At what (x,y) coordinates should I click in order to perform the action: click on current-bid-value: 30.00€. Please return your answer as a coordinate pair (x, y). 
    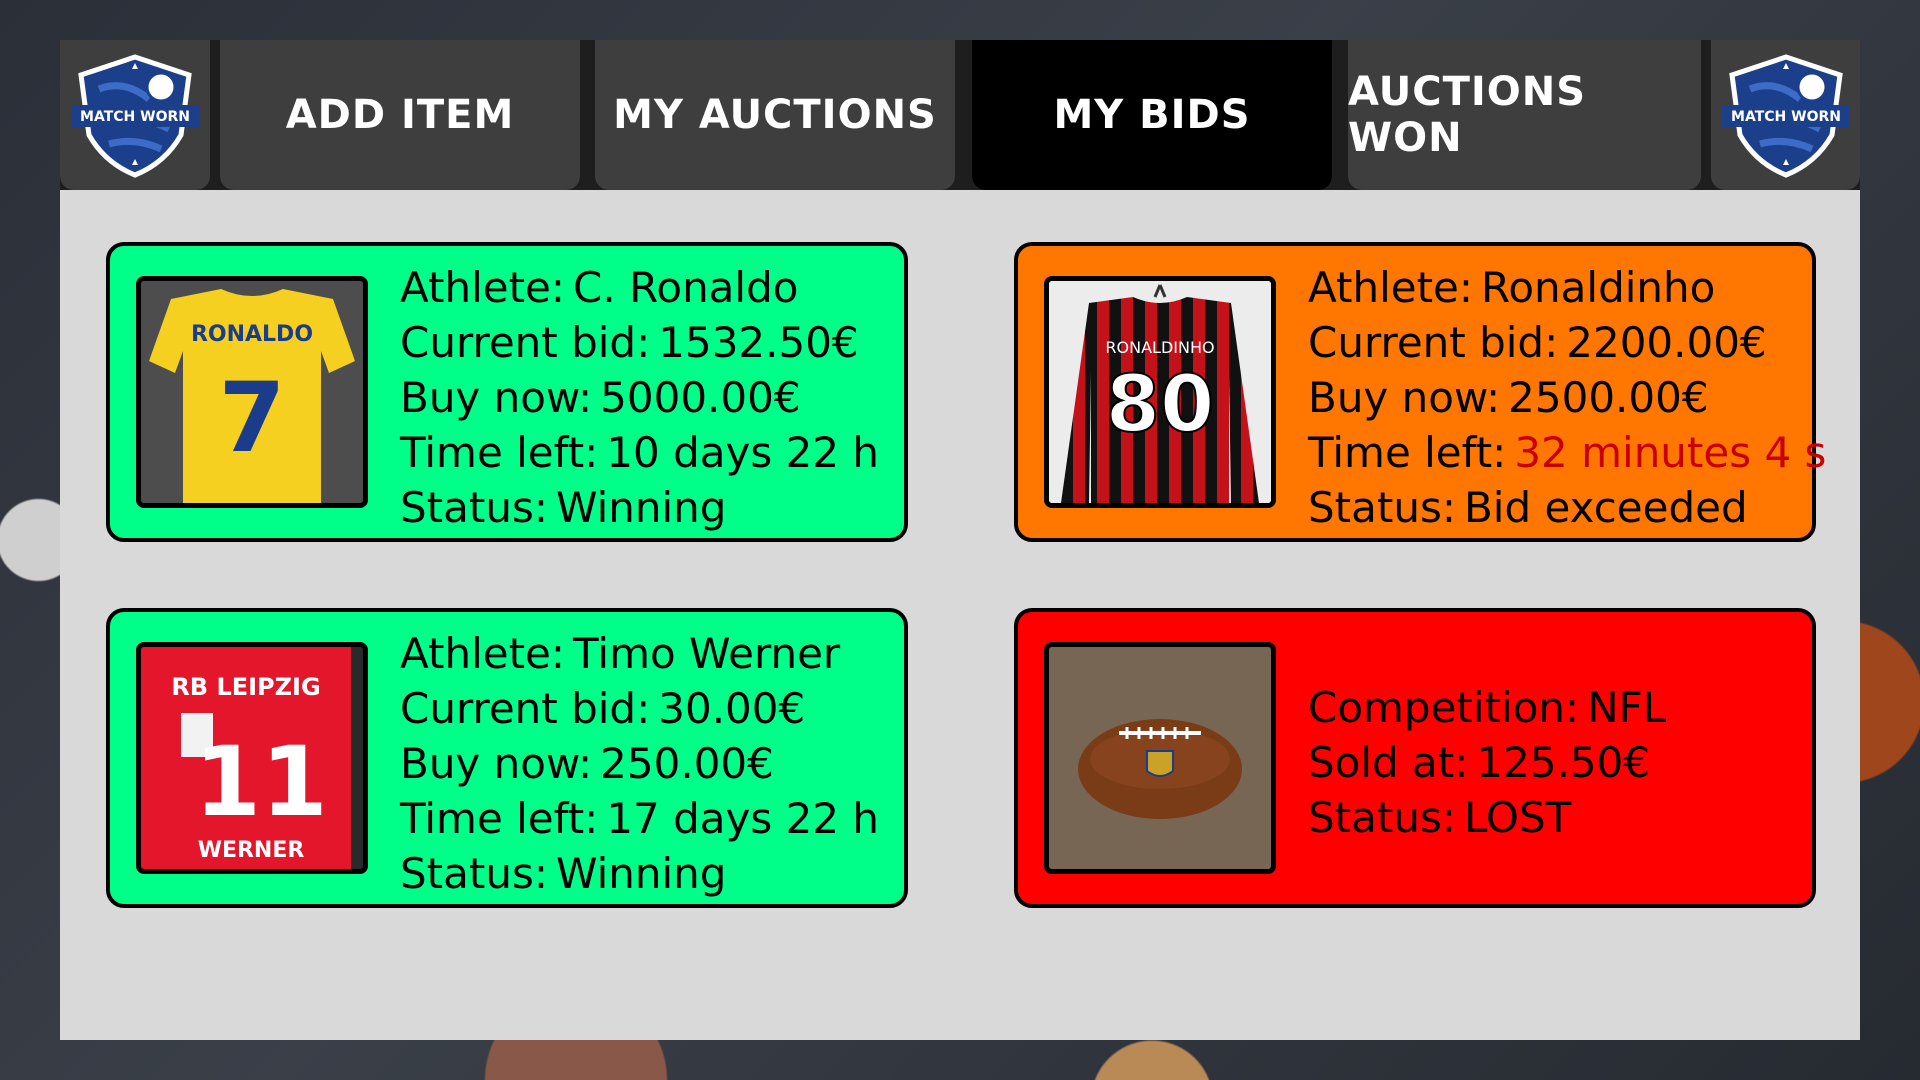
    Looking at the image, I should click on (732, 708).